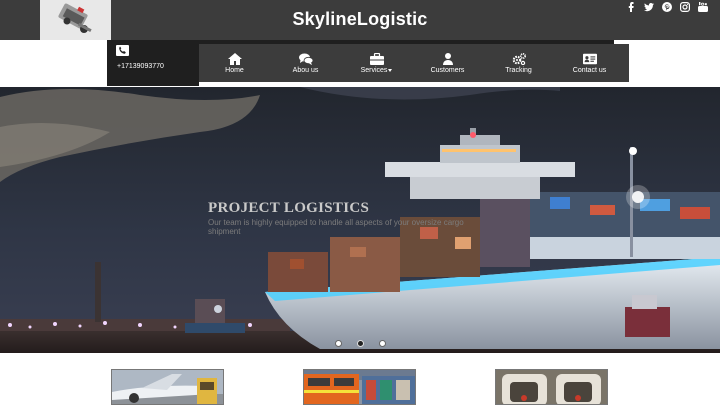 The height and width of the screenshot is (405, 720). What do you see at coordinates (305, 70) in the screenshot?
I see `nav-about-label: Abou us` at bounding box center [305, 70].